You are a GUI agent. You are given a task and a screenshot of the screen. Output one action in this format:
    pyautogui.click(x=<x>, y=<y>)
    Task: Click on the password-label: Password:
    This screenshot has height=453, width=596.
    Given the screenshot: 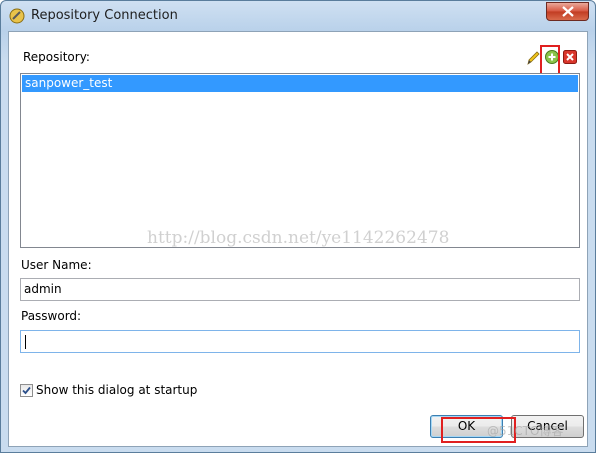 What is the action you would take?
    pyautogui.click(x=51, y=316)
    